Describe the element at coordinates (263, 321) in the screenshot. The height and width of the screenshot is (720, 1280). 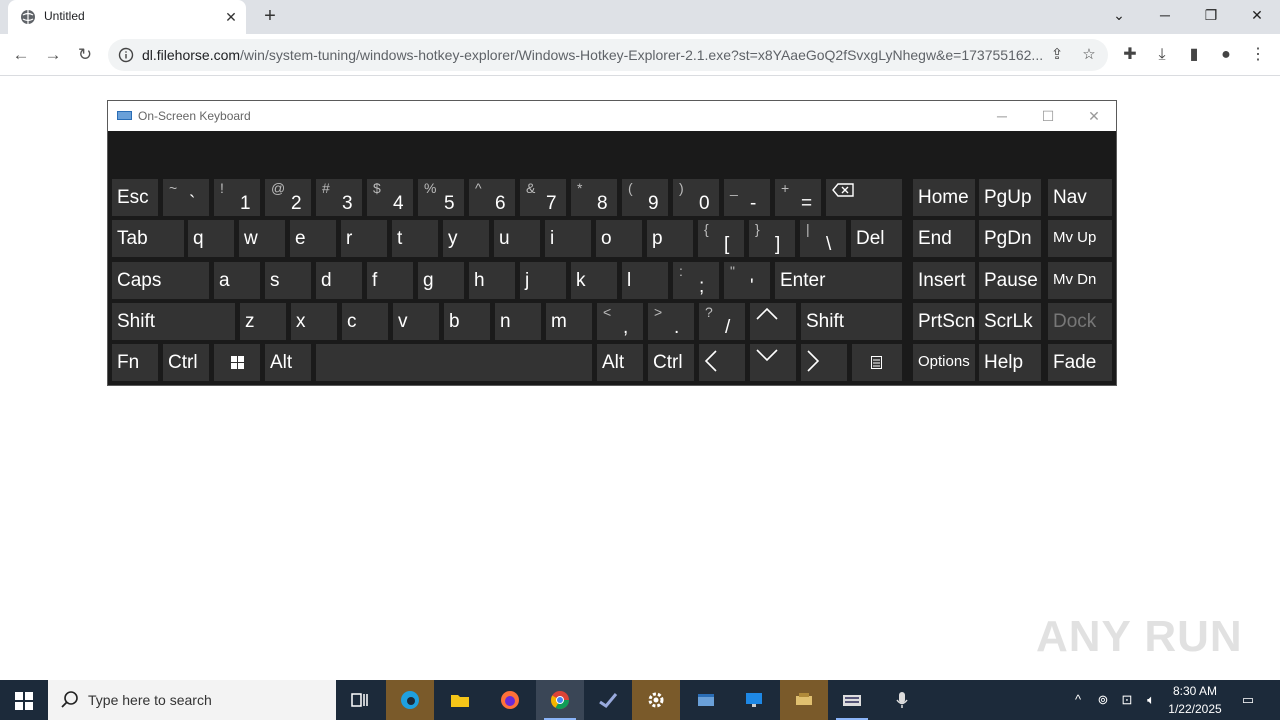
I see `key-z: z` at that location.